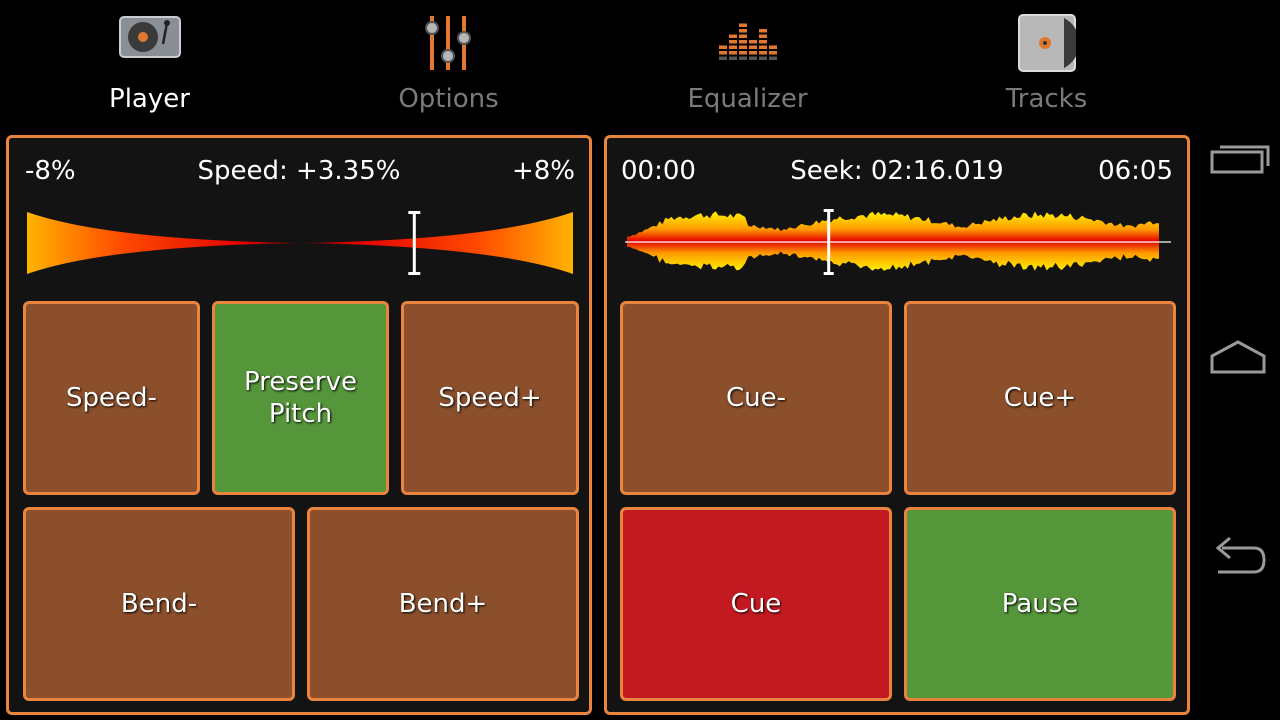 The height and width of the screenshot is (720, 1280). Describe the element at coordinates (149, 65) in the screenshot. I see `tab-player: Player` at that location.